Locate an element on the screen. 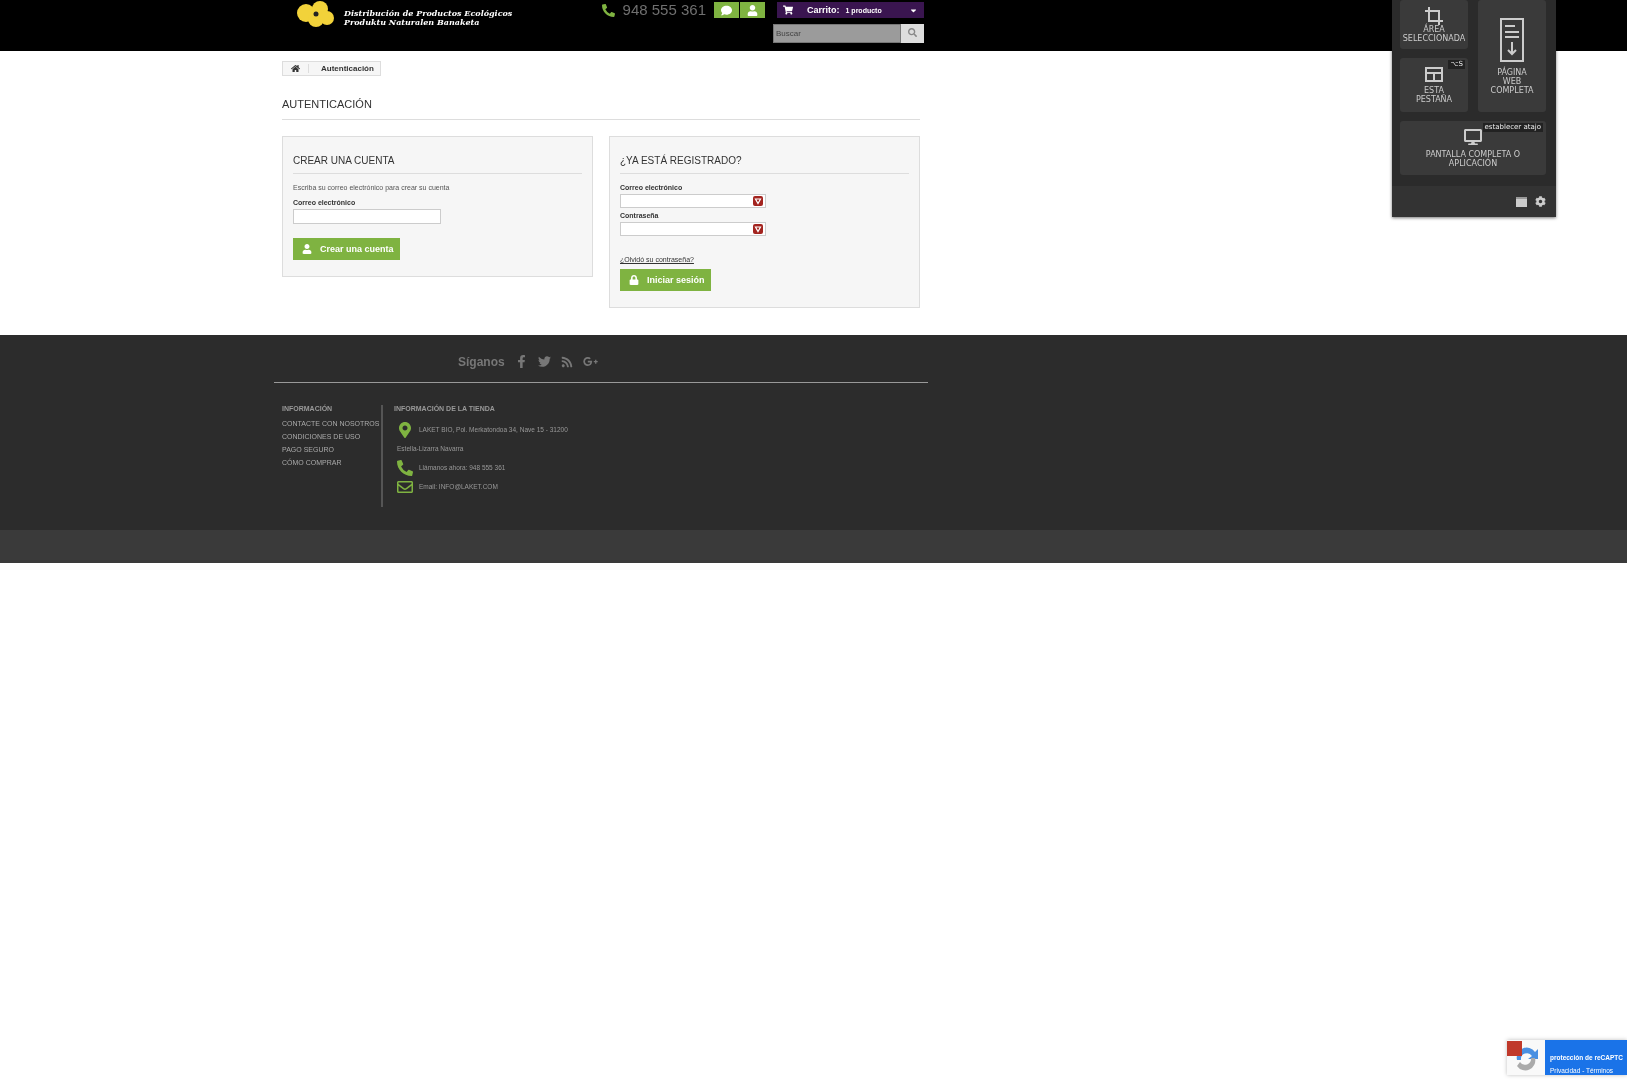  tile-label: PESTAÑA is located at coordinates (1434, 99).